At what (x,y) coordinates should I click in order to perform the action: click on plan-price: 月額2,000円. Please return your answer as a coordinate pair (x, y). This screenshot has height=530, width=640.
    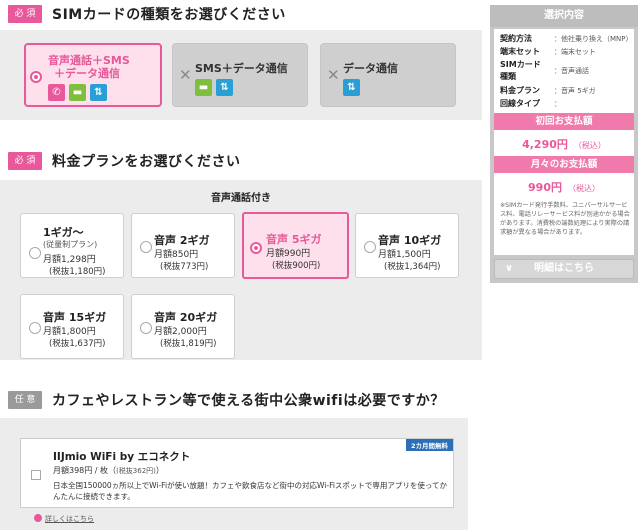
    Looking at the image, I should click on (180, 332).